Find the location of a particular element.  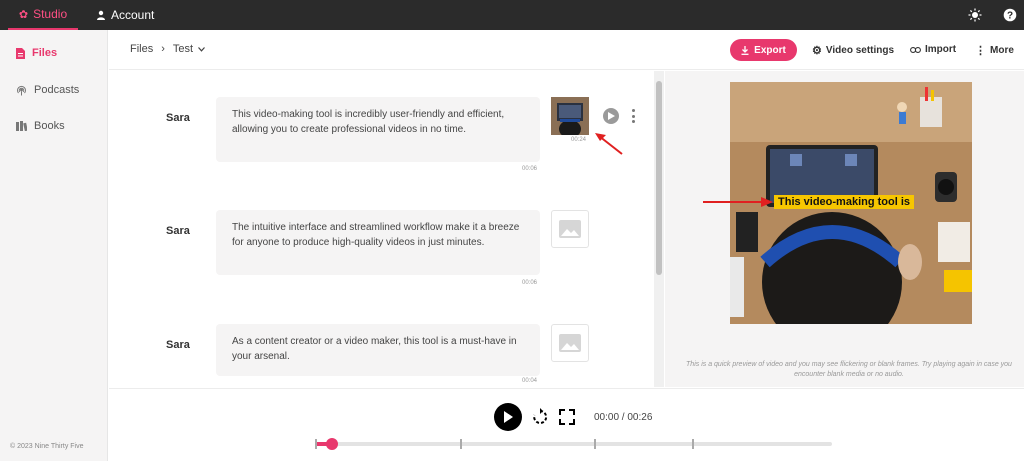

play-segment-button is located at coordinates (611, 116).